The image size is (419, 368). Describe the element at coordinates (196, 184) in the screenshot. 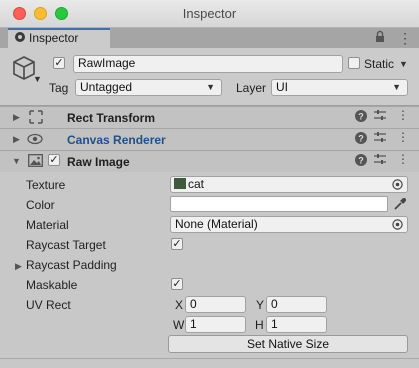

I see `texture-value: cat` at that location.